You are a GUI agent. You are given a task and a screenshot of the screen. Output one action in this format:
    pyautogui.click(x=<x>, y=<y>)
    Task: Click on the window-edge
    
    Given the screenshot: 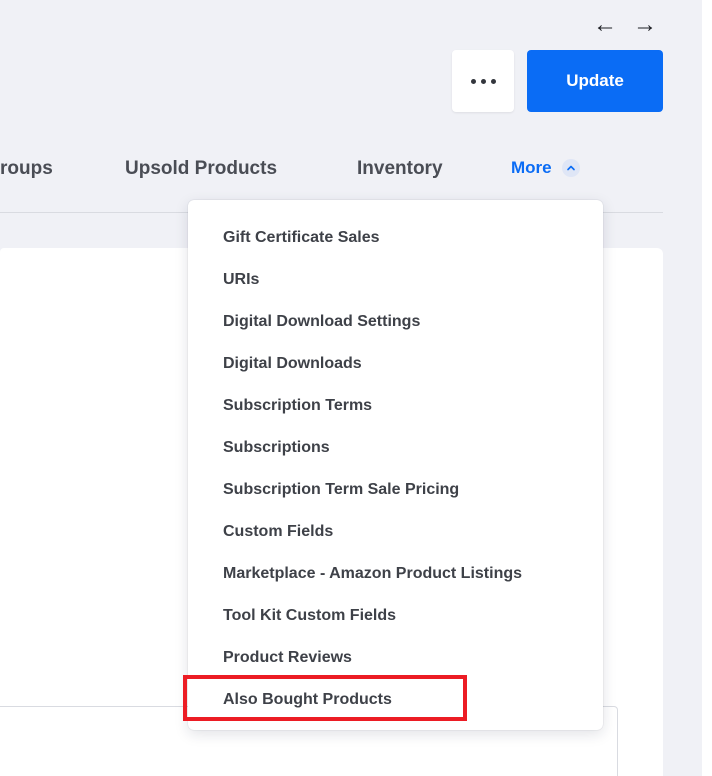 What is the action you would take?
    pyautogui.click(x=707, y=388)
    